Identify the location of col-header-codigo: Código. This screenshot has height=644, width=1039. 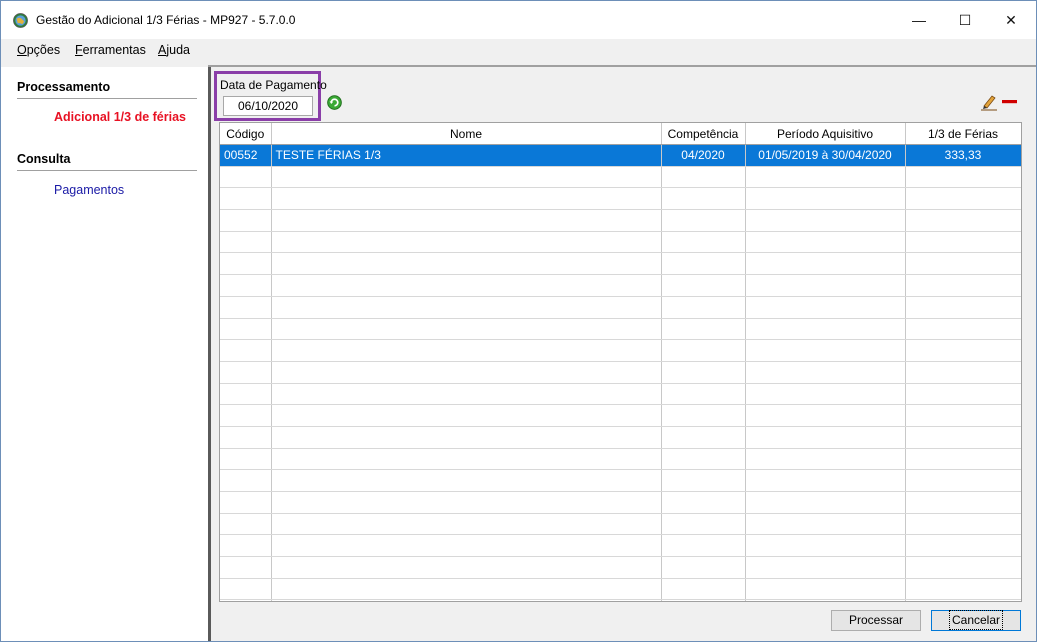
(246, 134).